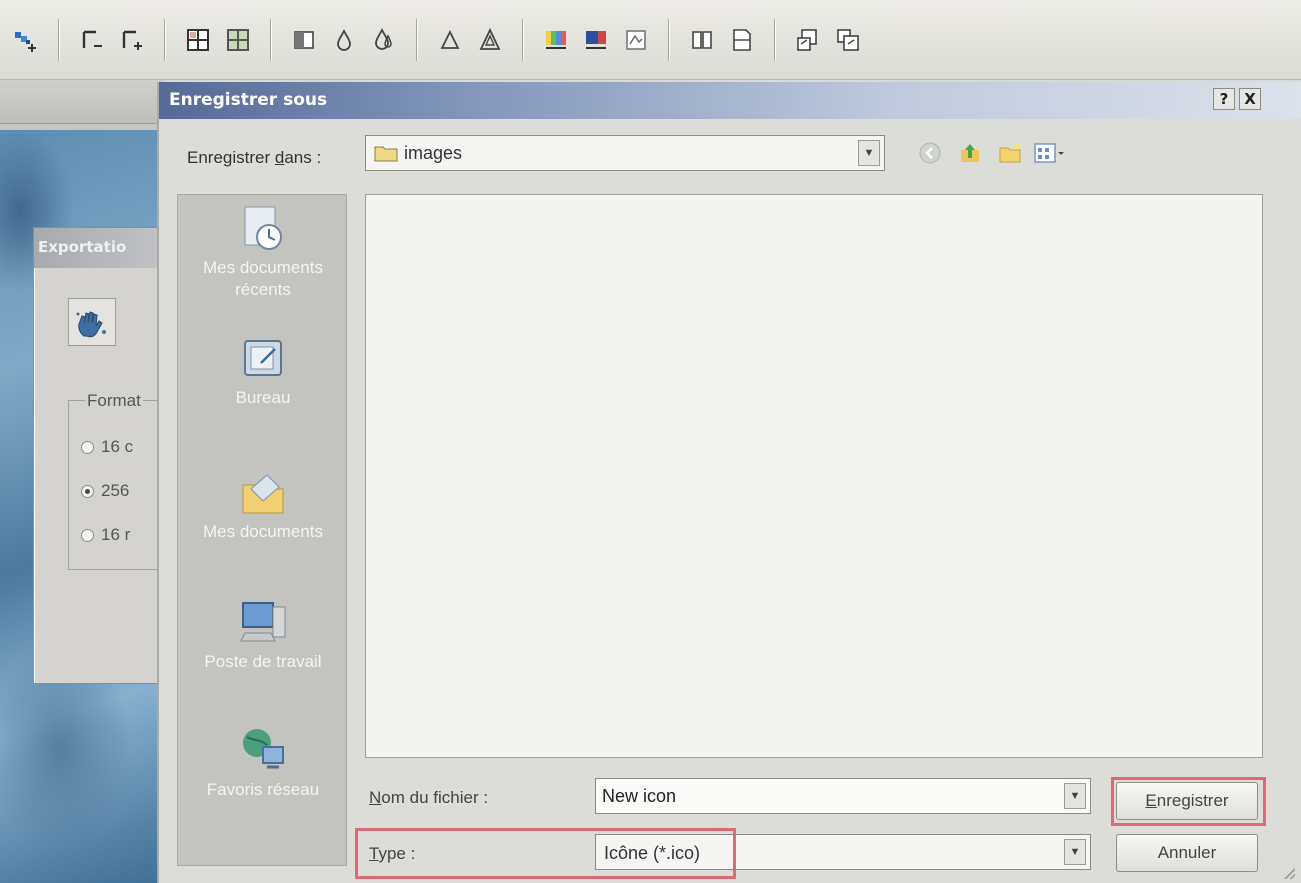  I want to click on filename-combobox: ▼, so click(843, 796).